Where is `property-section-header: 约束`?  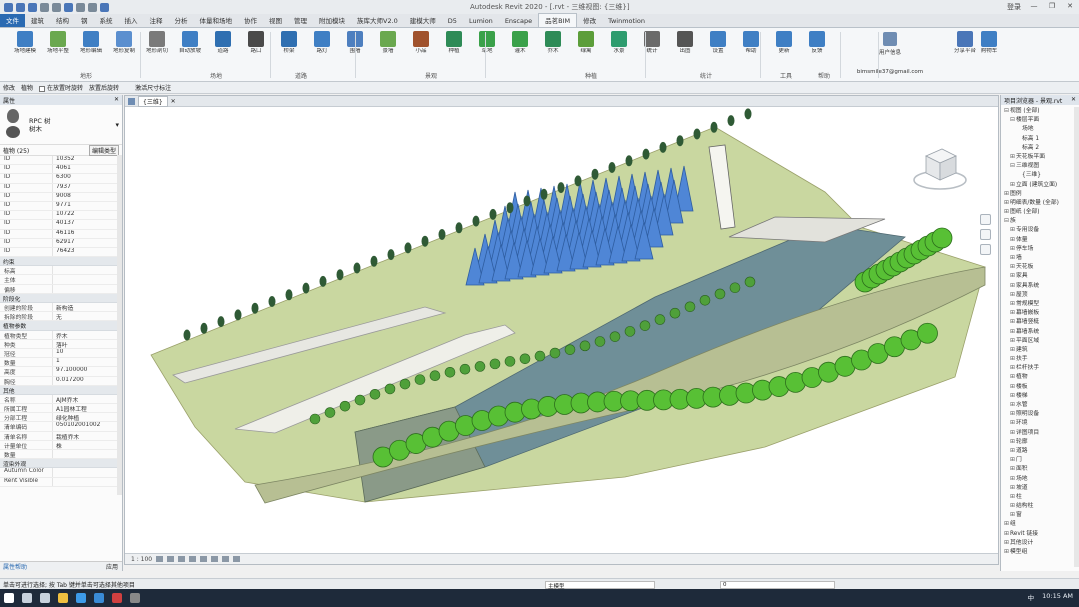
property-section-header: 约束 is located at coordinates (61, 262).